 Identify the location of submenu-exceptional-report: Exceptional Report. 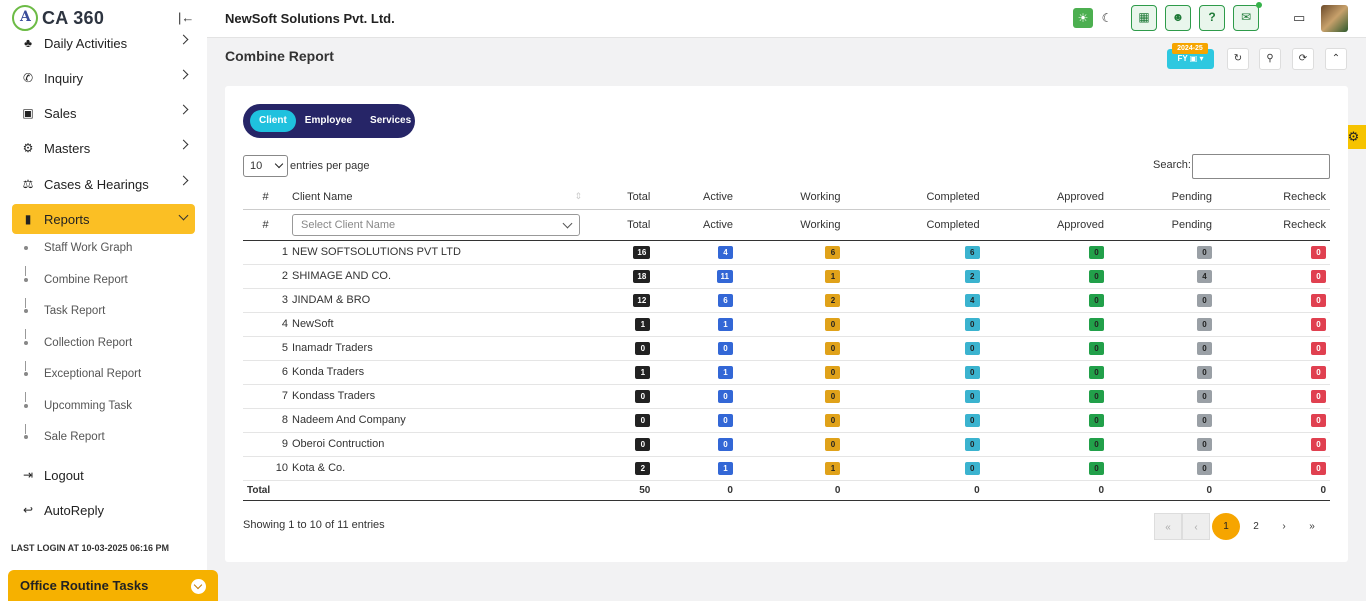
(92, 374).